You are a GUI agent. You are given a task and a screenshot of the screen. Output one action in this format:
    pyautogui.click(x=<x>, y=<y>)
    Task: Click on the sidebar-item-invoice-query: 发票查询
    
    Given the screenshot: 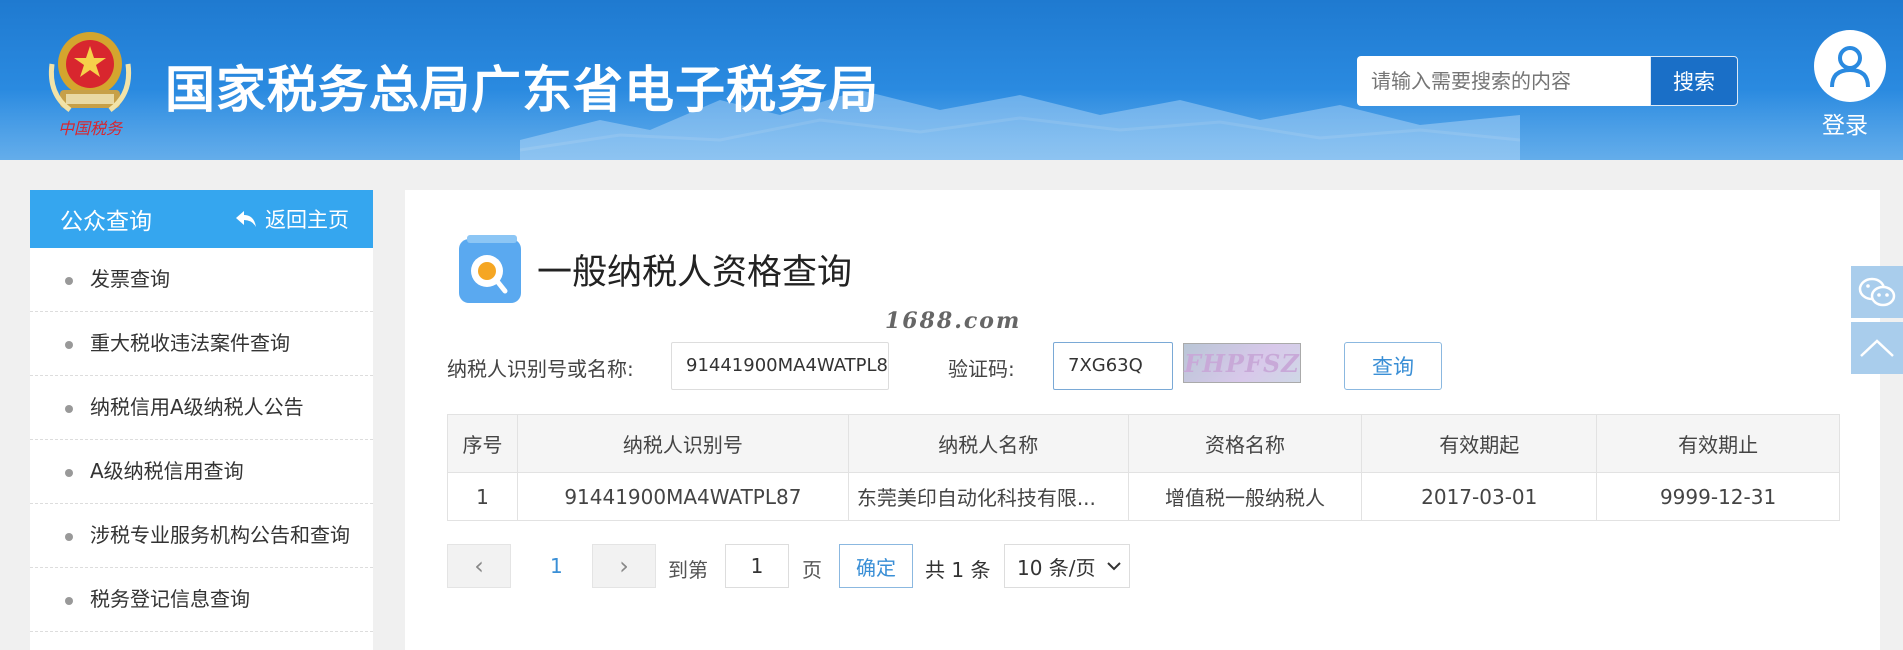 What is the action you would take?
    pyautogui.click(x=201, y=280)
    